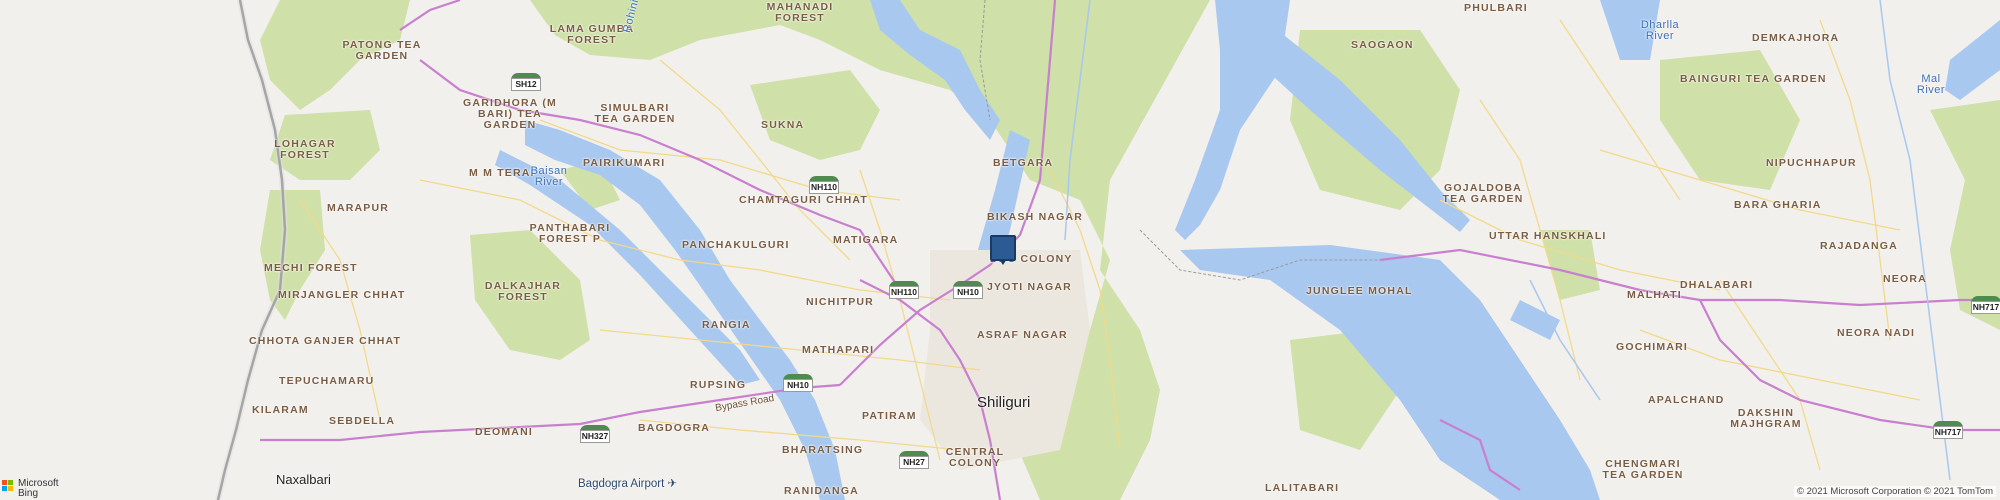 The width and height of the screenshot is (2000, 500). What do you see at coordinates (726, 325) in the screenshot?
I see `place-label: RANGIA` at bounding box center [726, 325].